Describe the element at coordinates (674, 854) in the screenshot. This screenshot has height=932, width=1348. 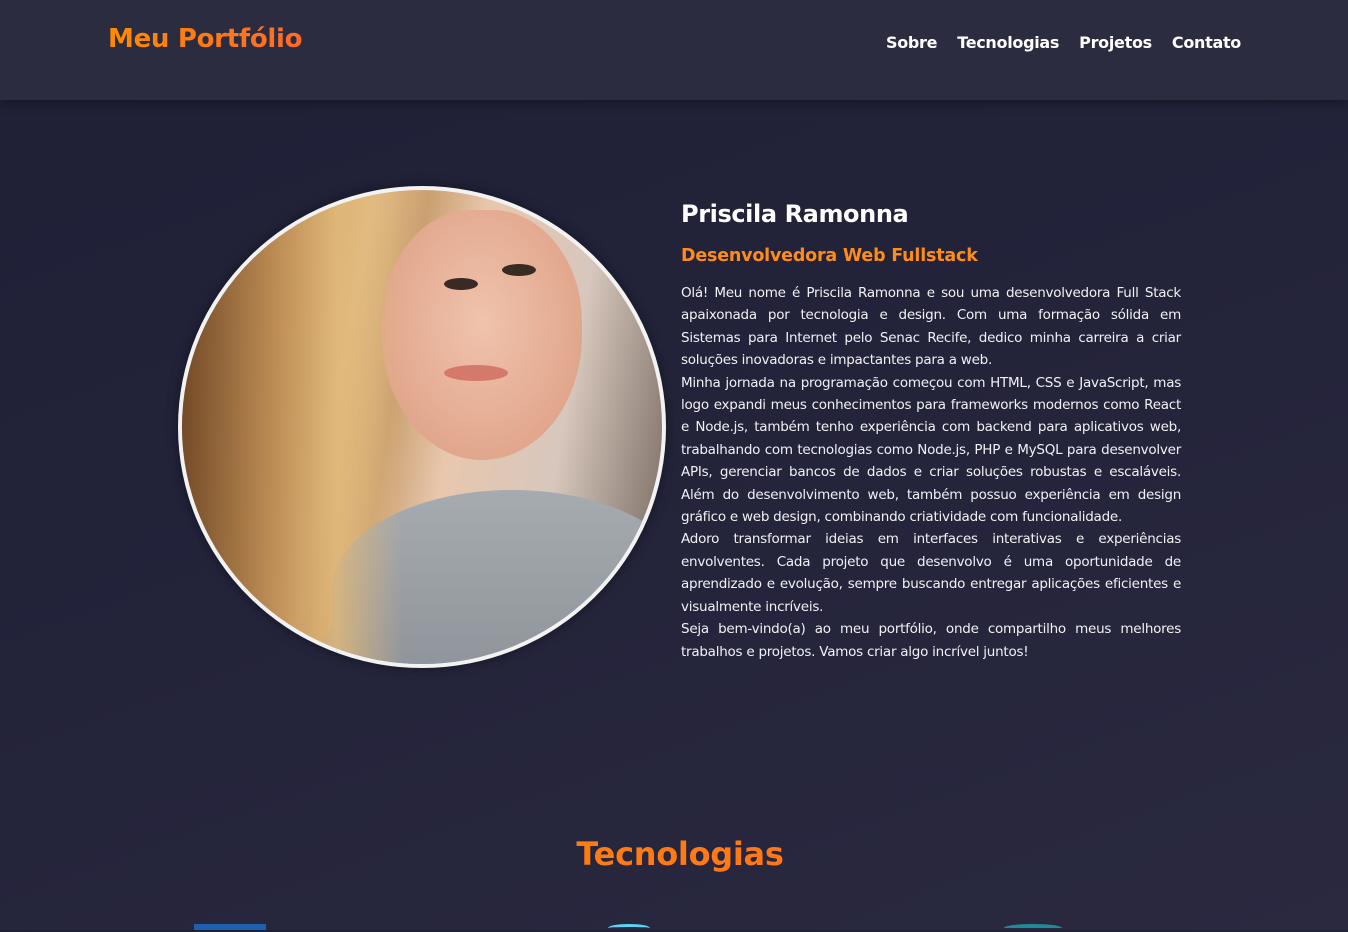
I see `technologies-title: Tecnologias` at that location.